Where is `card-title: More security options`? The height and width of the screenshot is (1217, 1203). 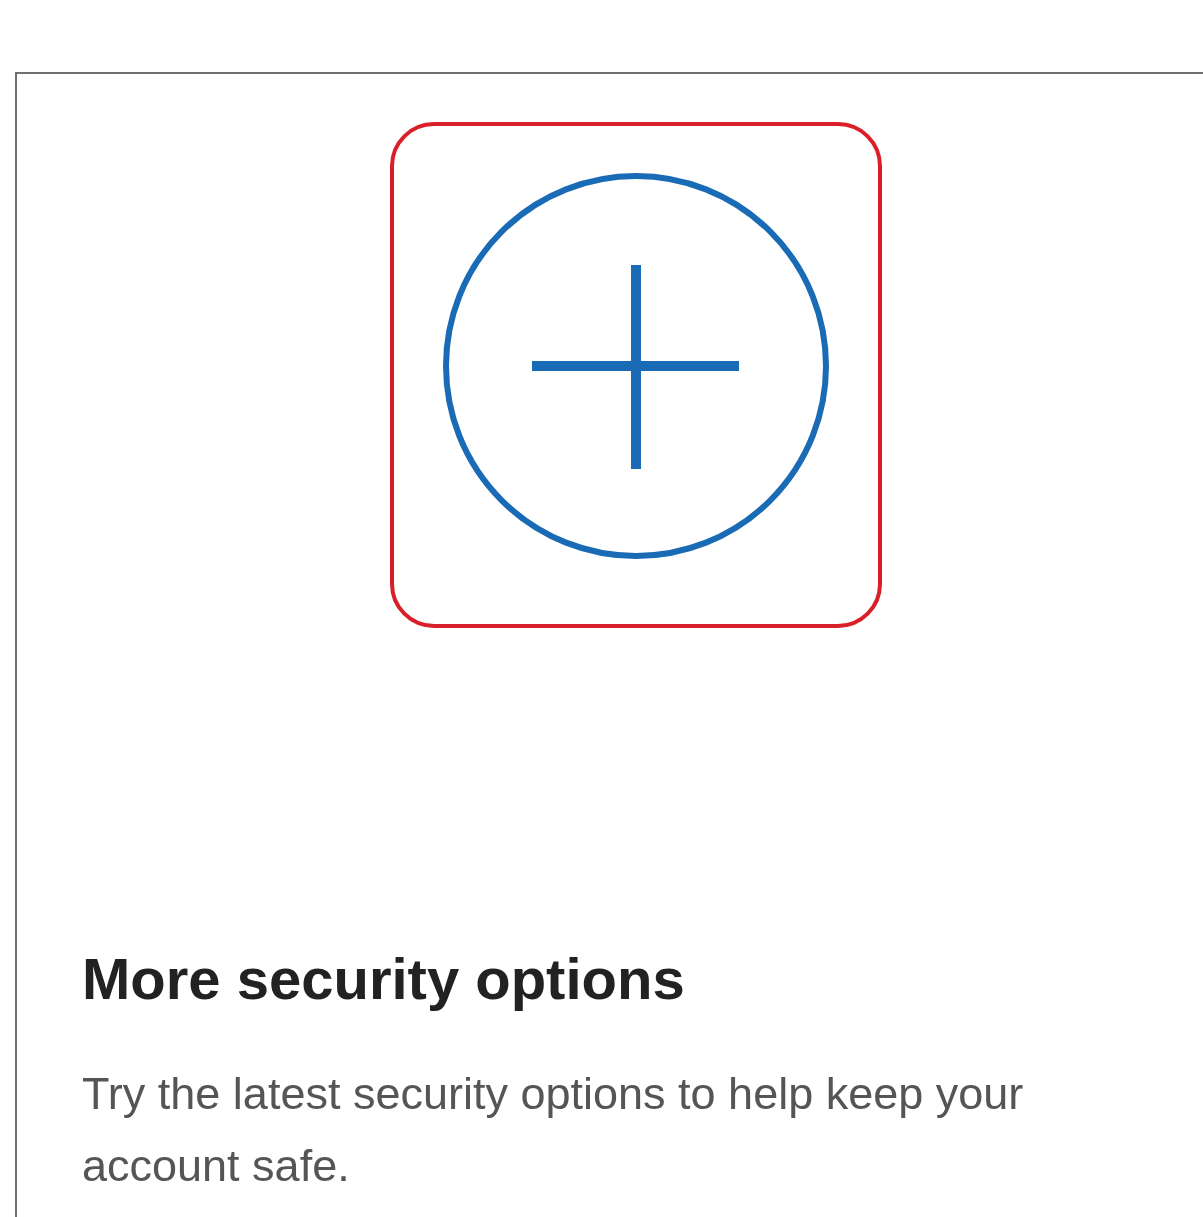
card-title: More security options is located at coordinates (384, 979).